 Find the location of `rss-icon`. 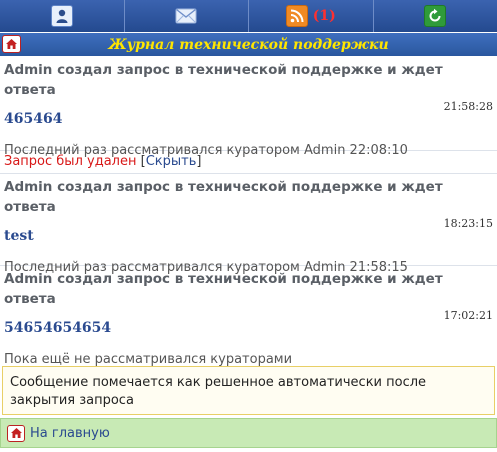

rss-icon is located at coordinates (296, 16).